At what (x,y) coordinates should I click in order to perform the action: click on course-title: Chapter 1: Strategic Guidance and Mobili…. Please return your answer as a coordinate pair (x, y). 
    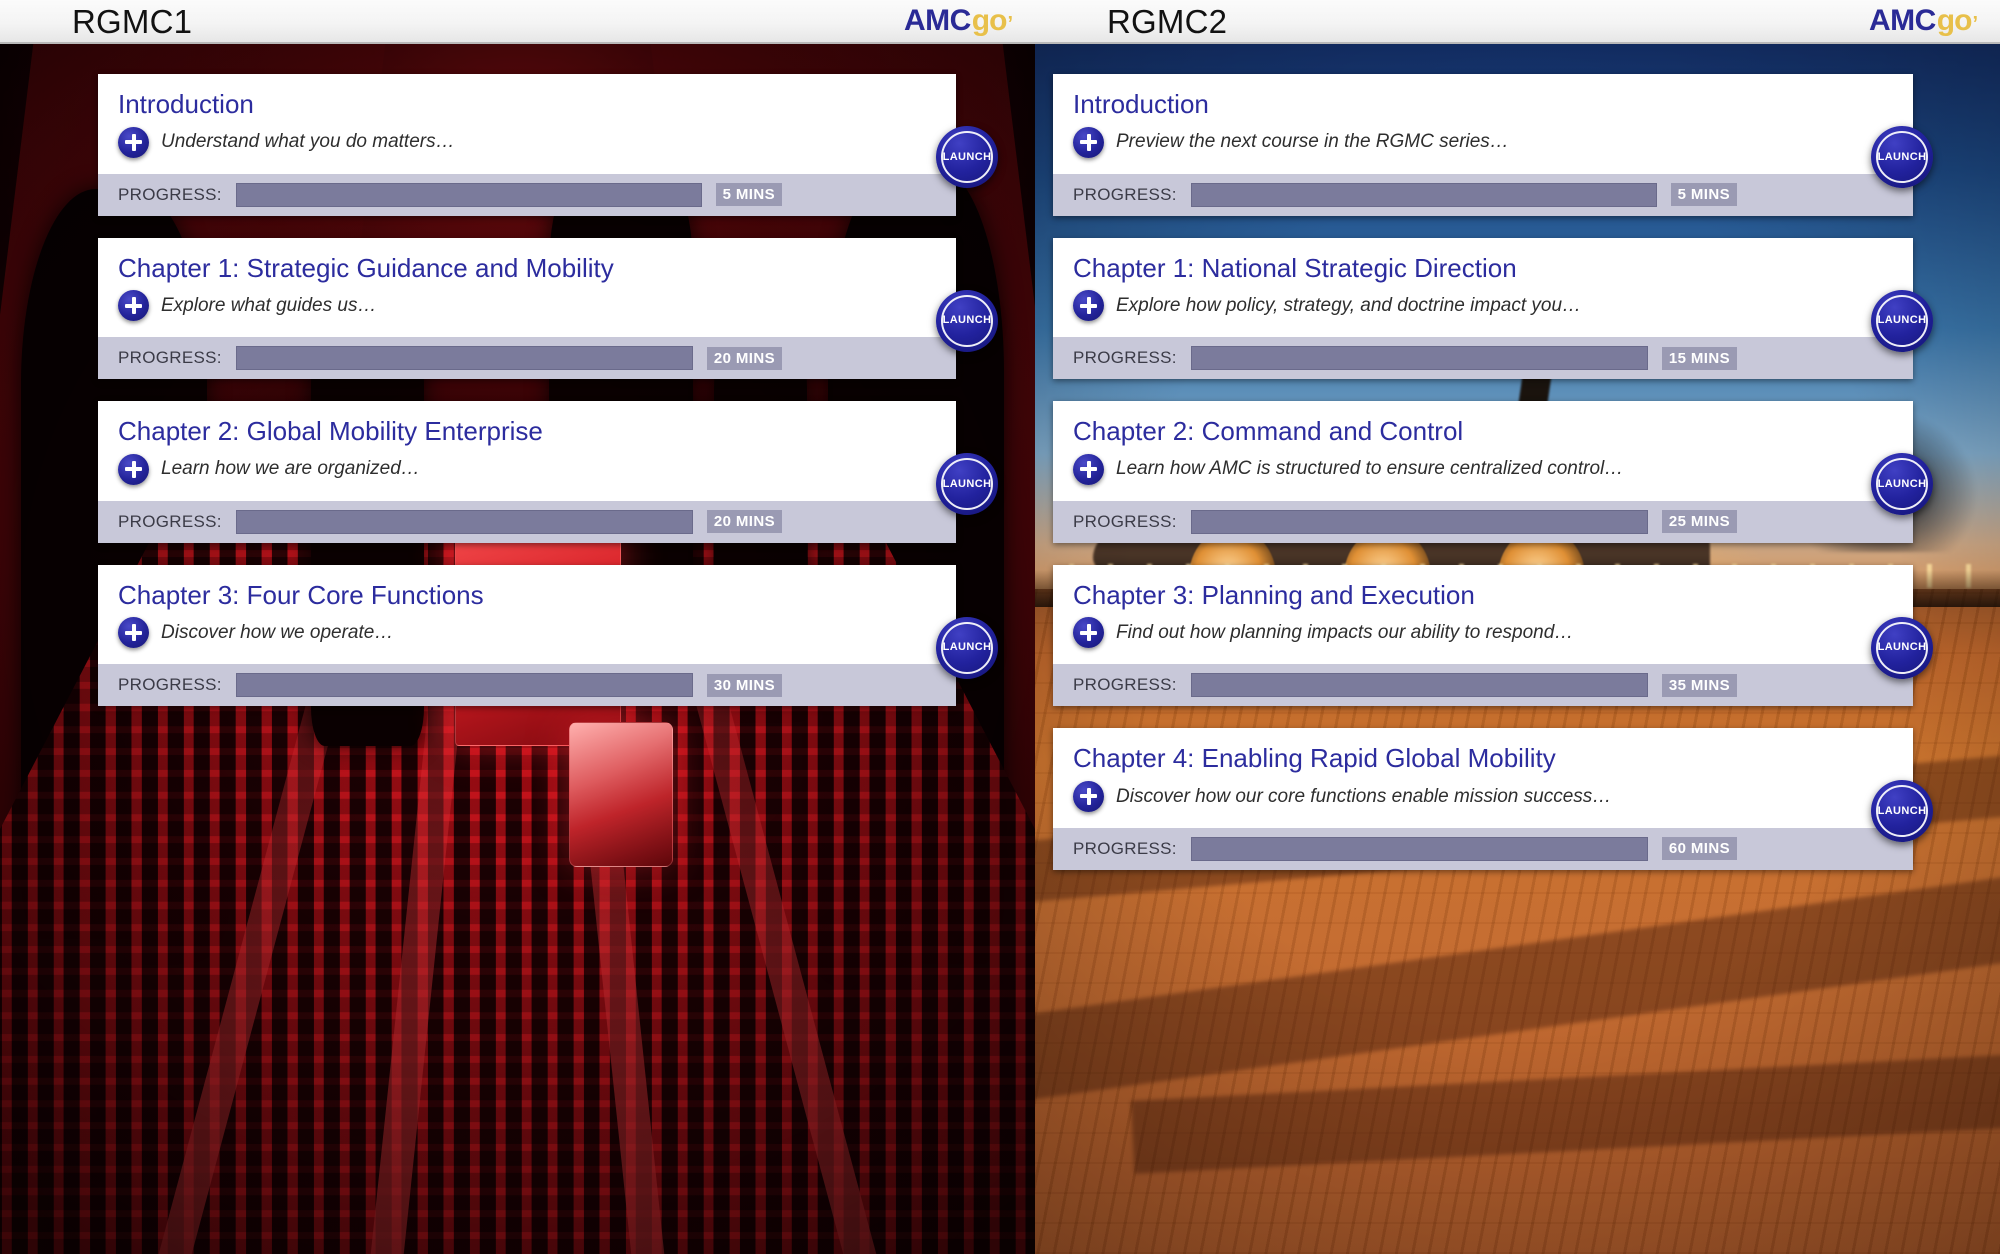
    Looking at the image, I should click on (366, 267).